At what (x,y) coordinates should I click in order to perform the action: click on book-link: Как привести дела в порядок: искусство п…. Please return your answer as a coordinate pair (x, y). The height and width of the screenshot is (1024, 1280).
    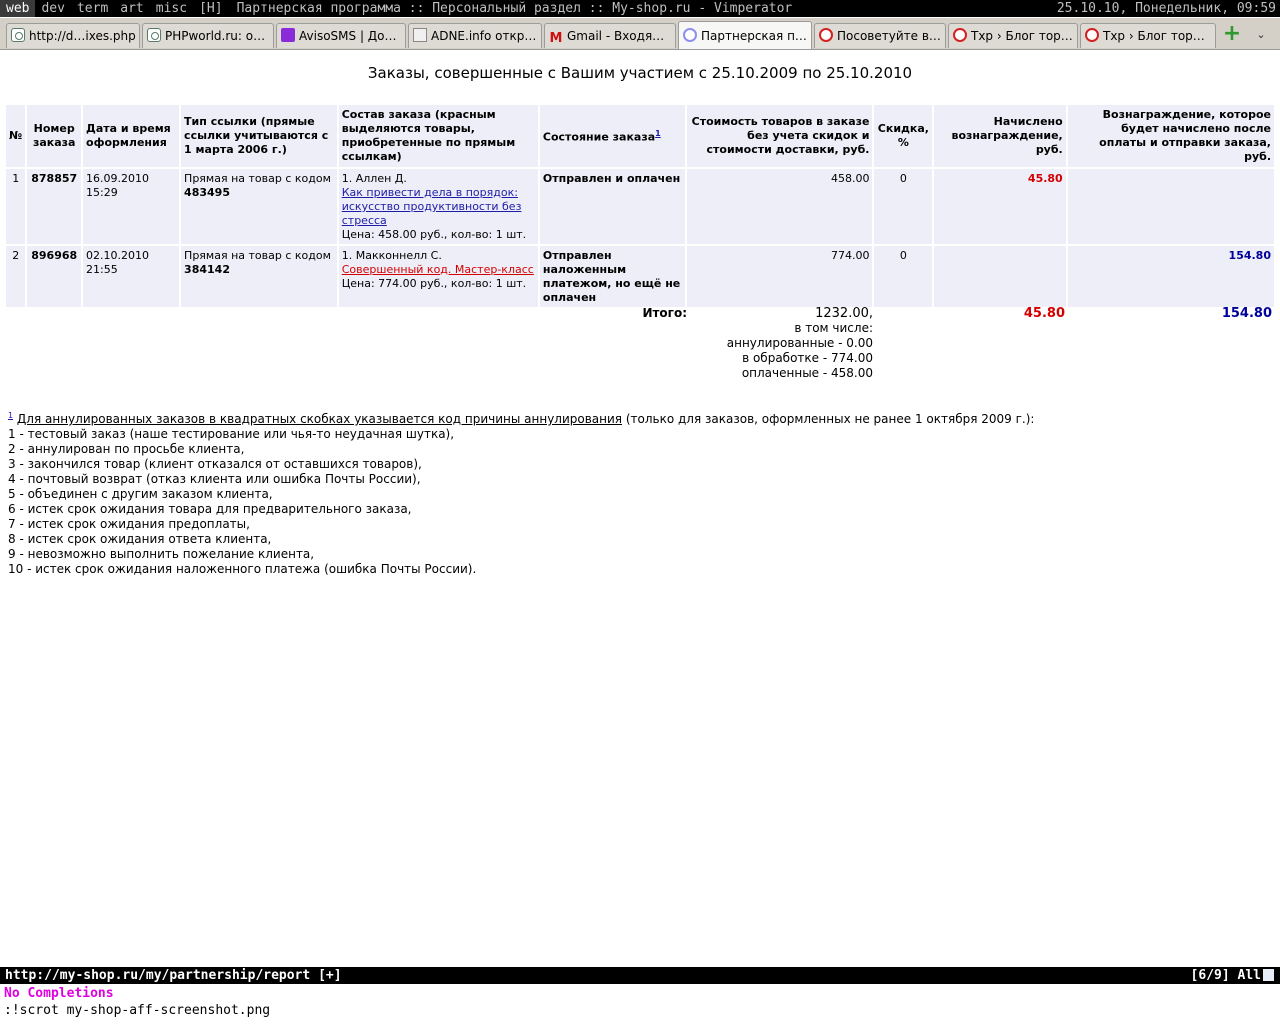
    Looking at the image, I should click on (432, 206).